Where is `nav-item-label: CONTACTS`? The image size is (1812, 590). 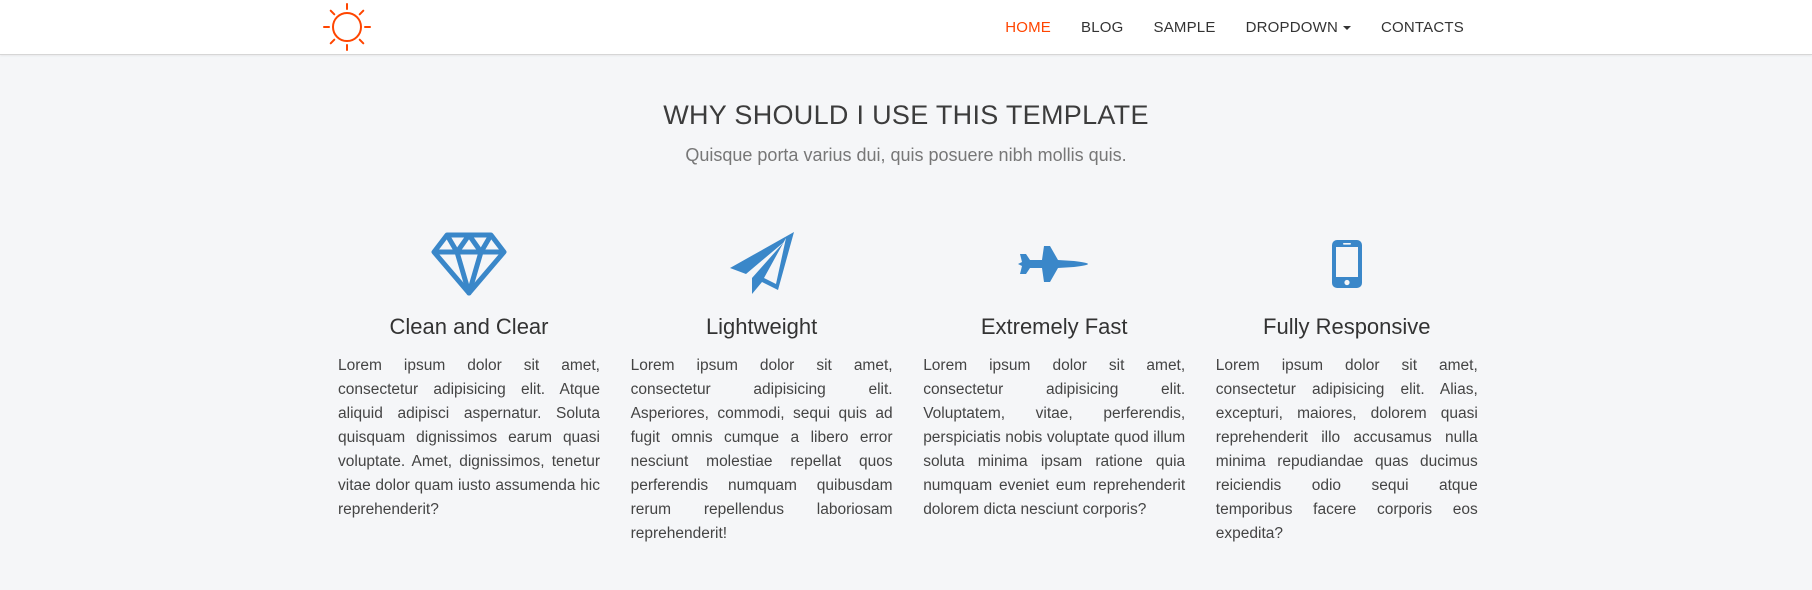 nav-item-label: CONTACTS is located at coordinates (1422, 27).